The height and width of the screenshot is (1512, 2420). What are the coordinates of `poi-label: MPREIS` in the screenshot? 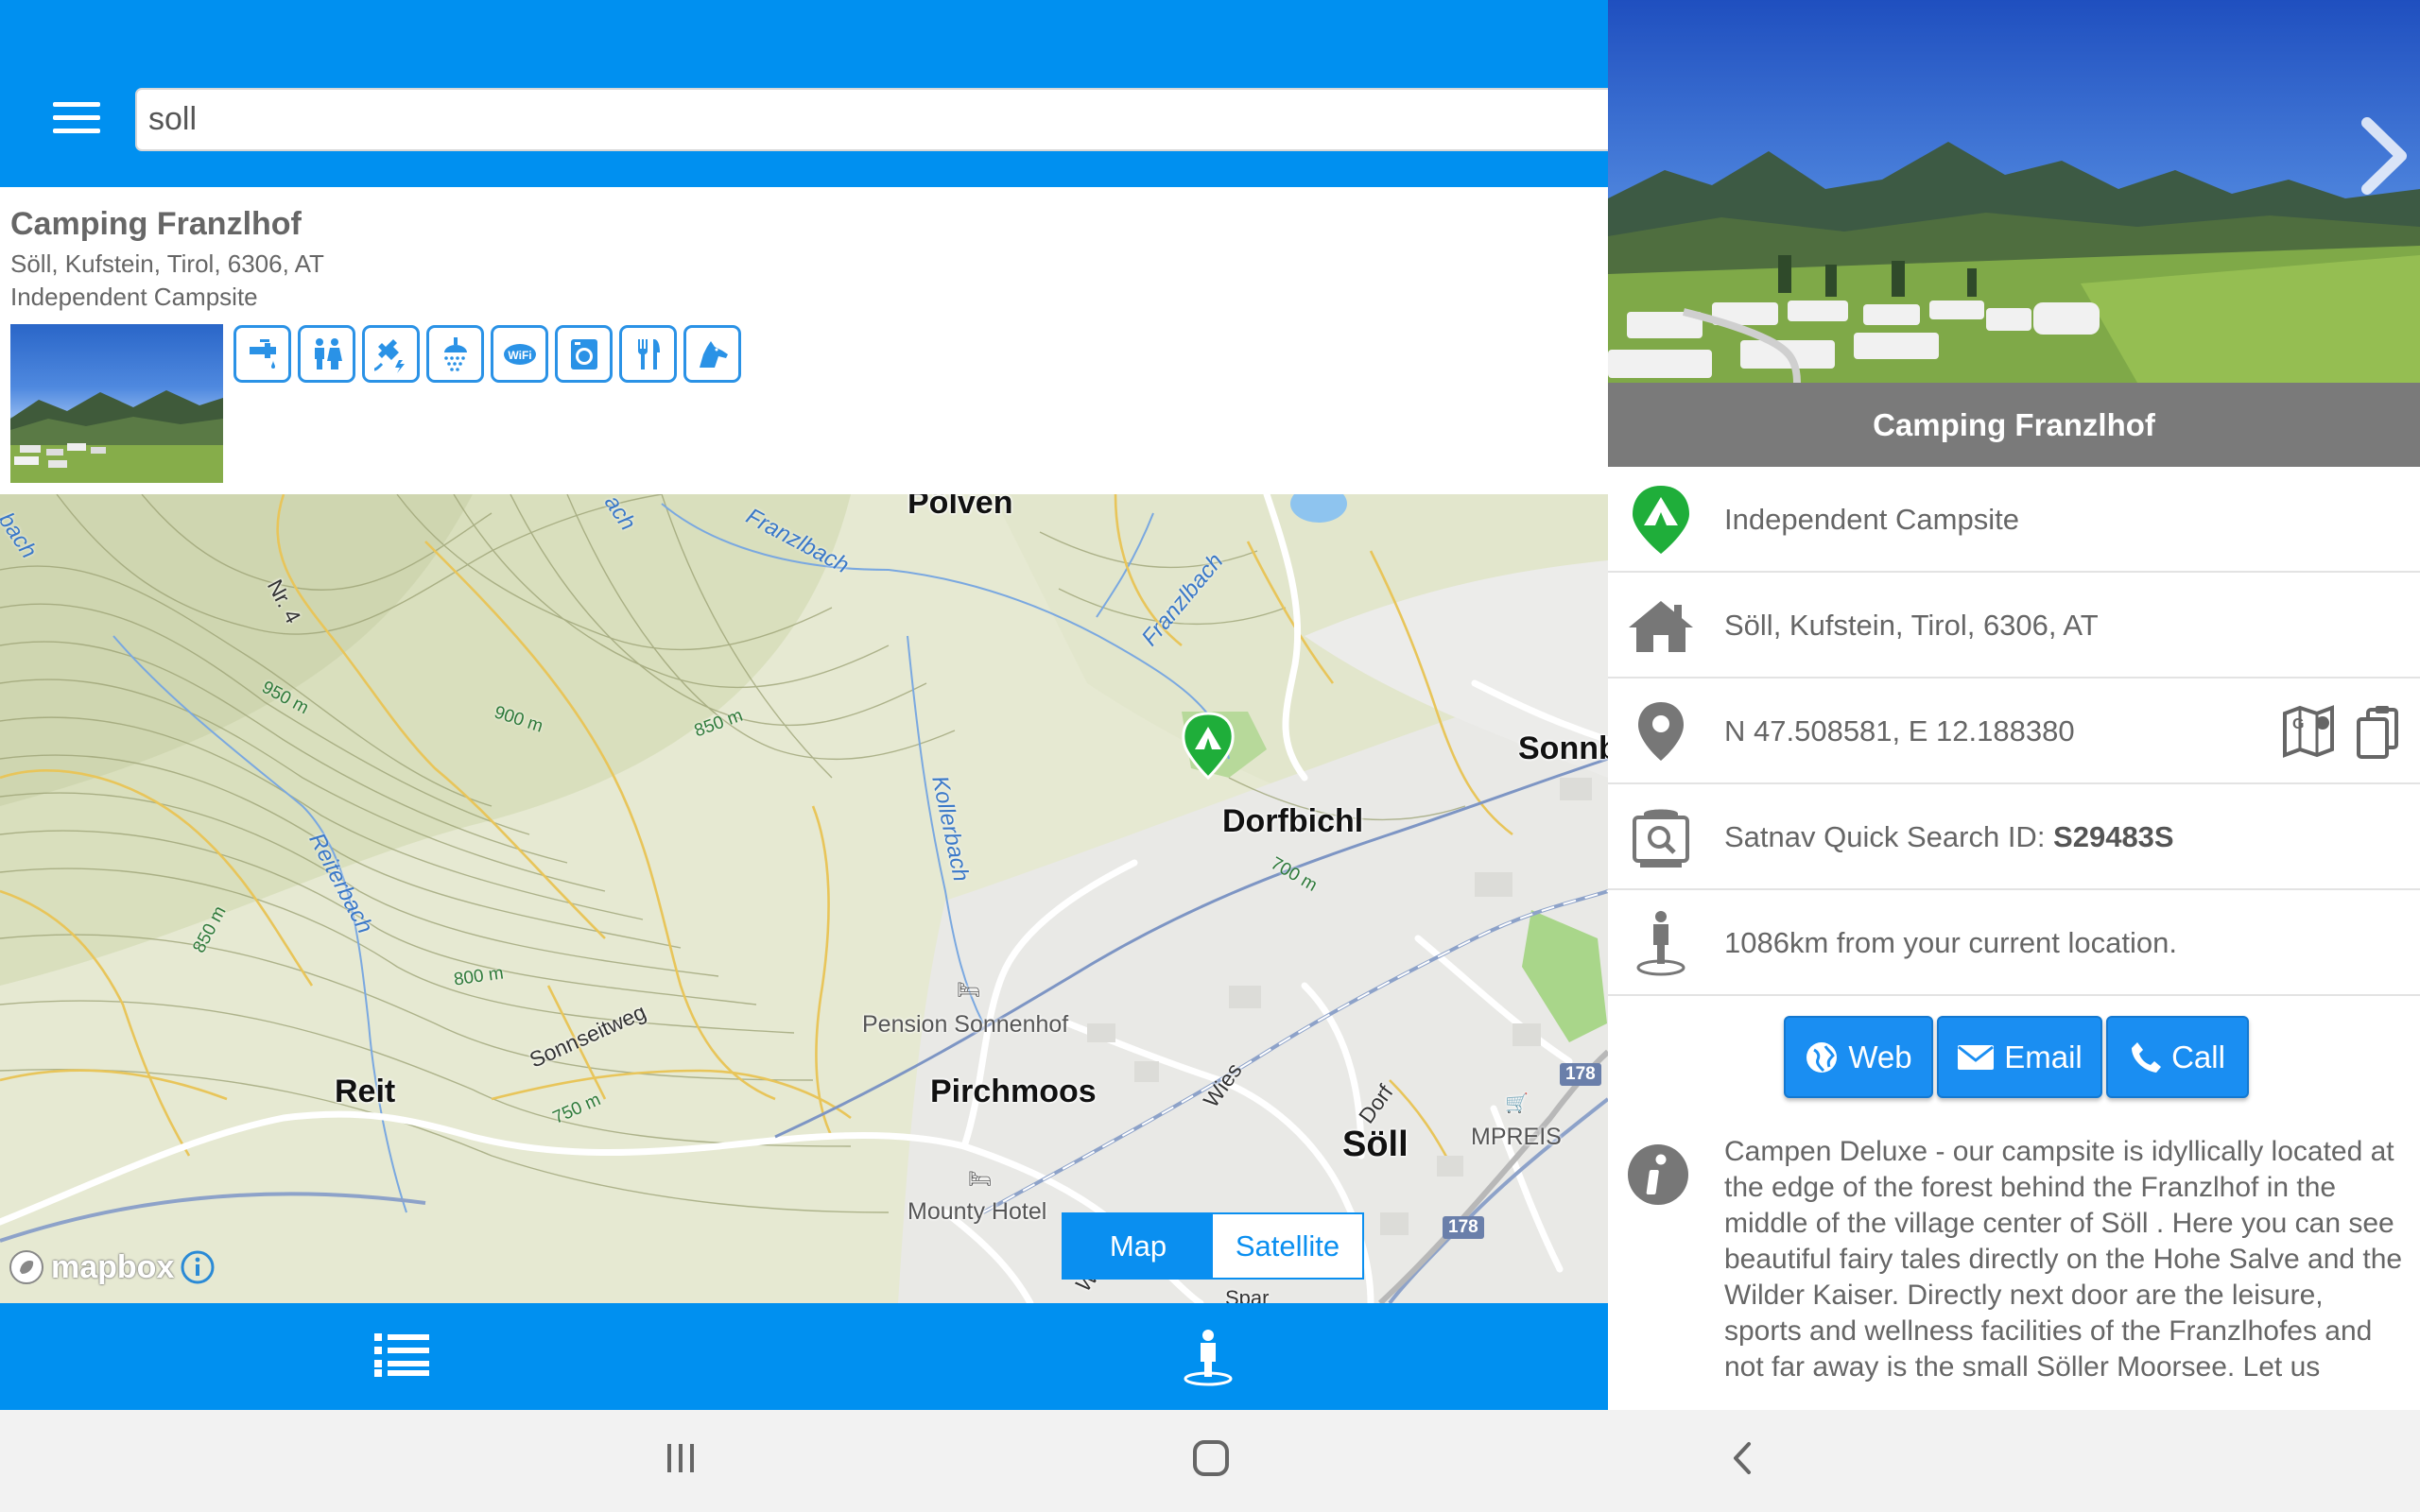 It's located at (1516, 1137).